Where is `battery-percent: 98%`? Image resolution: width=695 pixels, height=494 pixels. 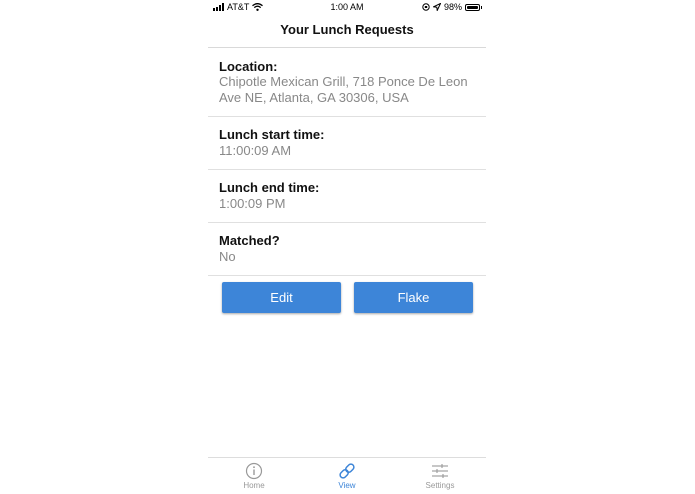
battery-percent: 98% is located at coordinates (452, 7).